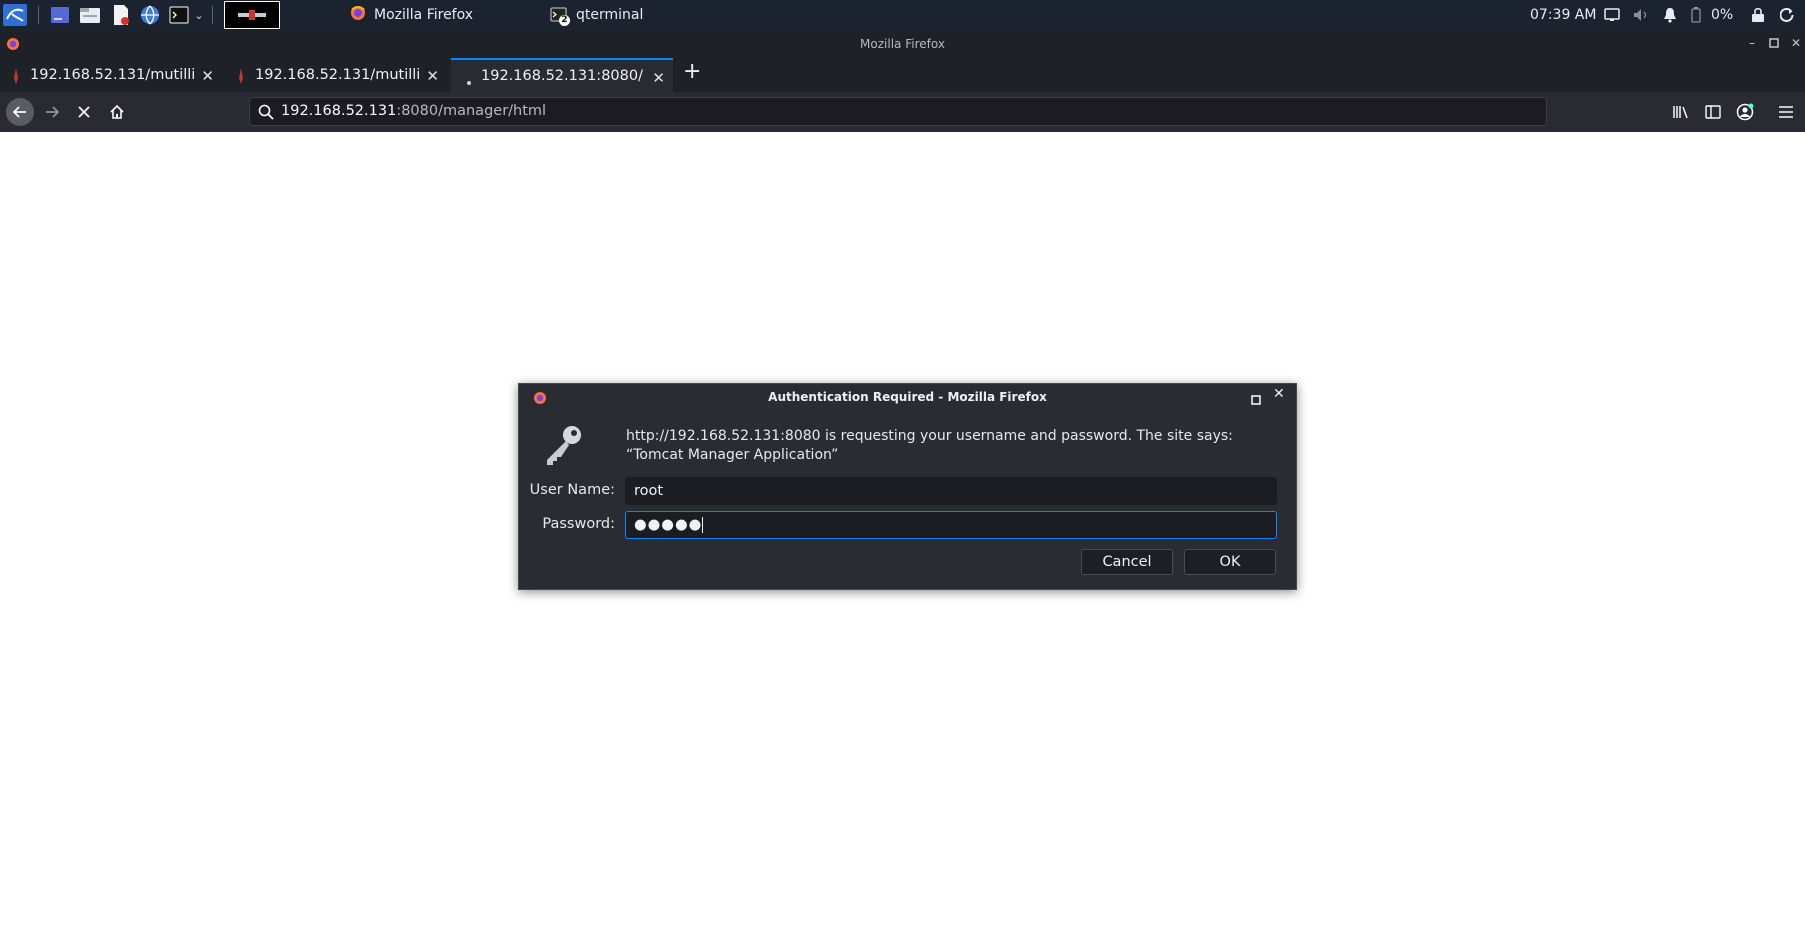 The width and height of the screenshot is (1805, 938). Describe the element at coordinates (1758, 15) in the screenshot. I see `lock-screen-icon` at that location.